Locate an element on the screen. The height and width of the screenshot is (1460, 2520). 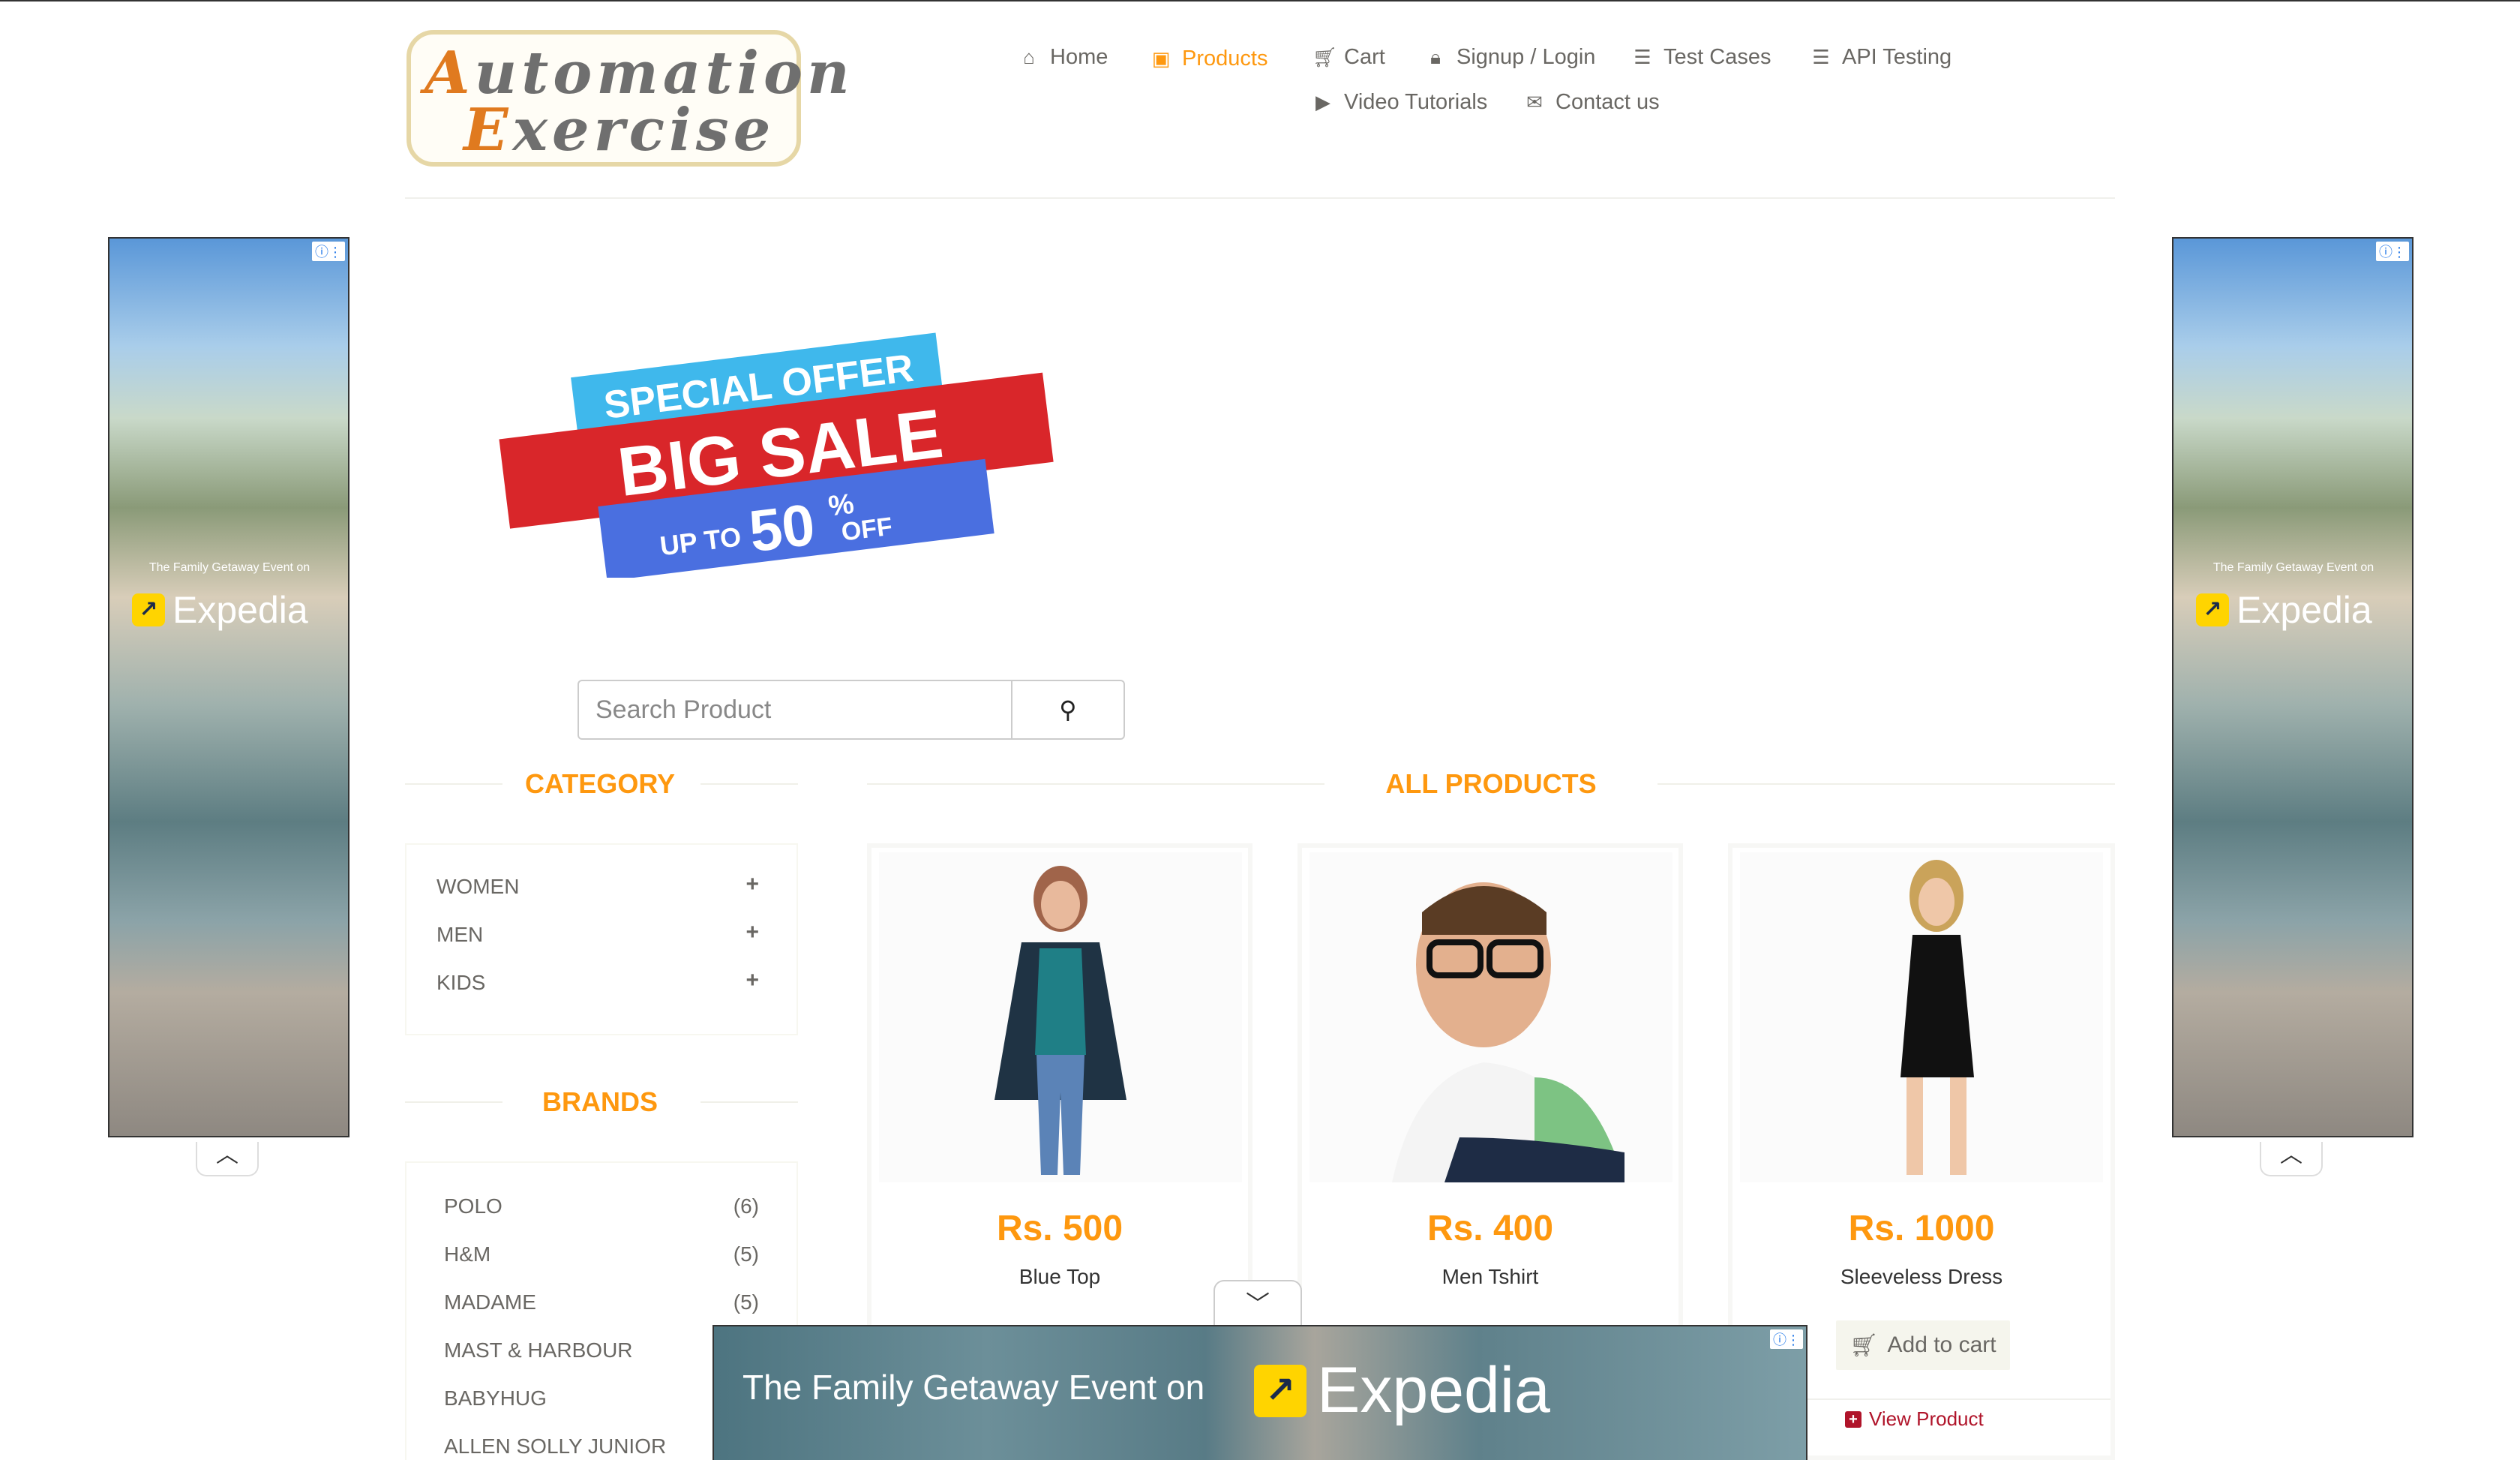
product-price: Rs. 400 is located at coordinates (1490, 1228).